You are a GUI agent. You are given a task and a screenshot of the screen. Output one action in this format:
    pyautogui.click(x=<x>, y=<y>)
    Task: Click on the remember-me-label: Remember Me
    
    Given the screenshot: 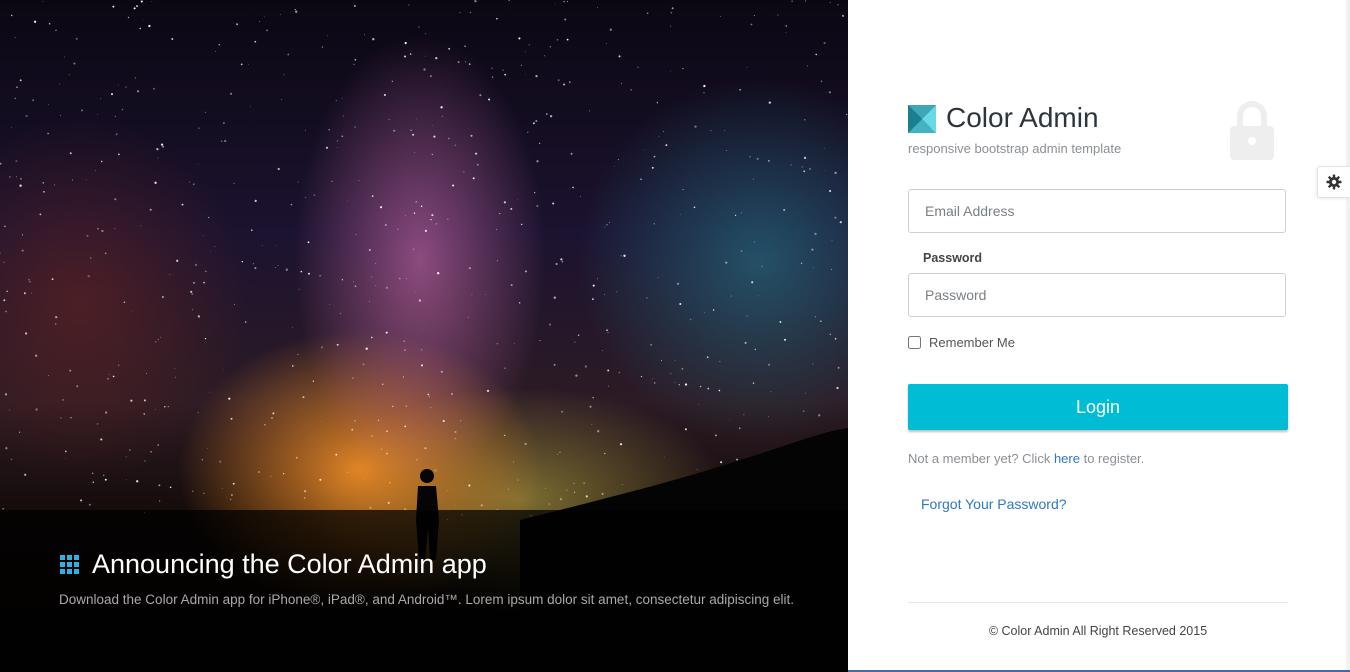 What is the action you would take?
    pyautogui.click(x=972, y=342)
    